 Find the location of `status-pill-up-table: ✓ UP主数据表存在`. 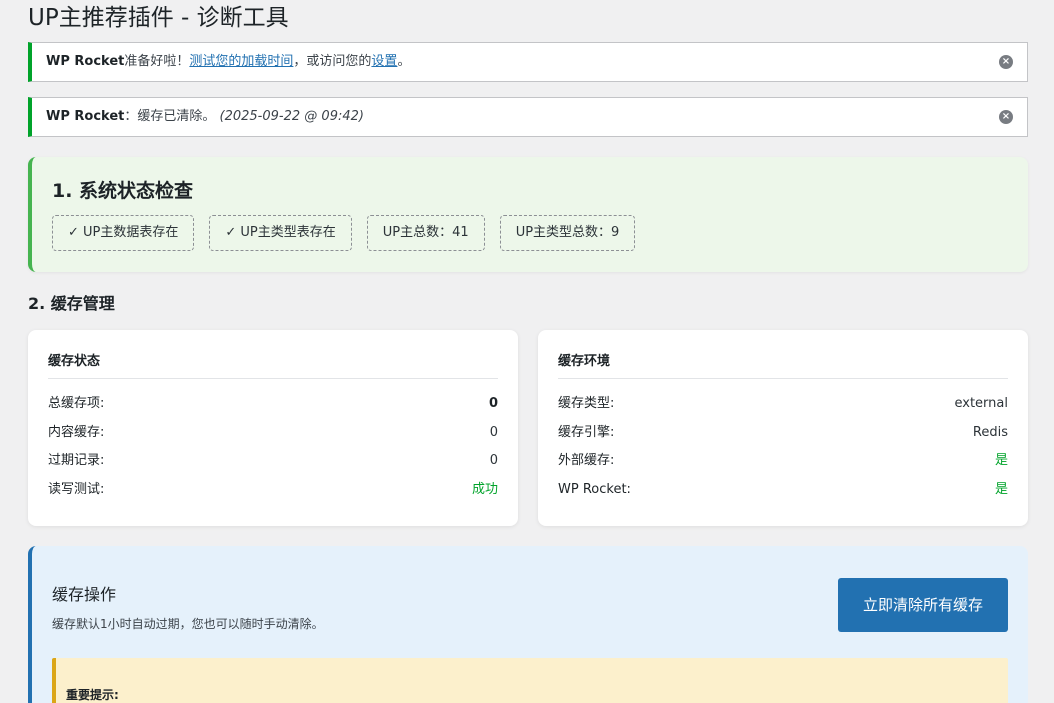

status-pill-up-table: ✓ UP主数据表存在 is located at coordinates (123, 233).